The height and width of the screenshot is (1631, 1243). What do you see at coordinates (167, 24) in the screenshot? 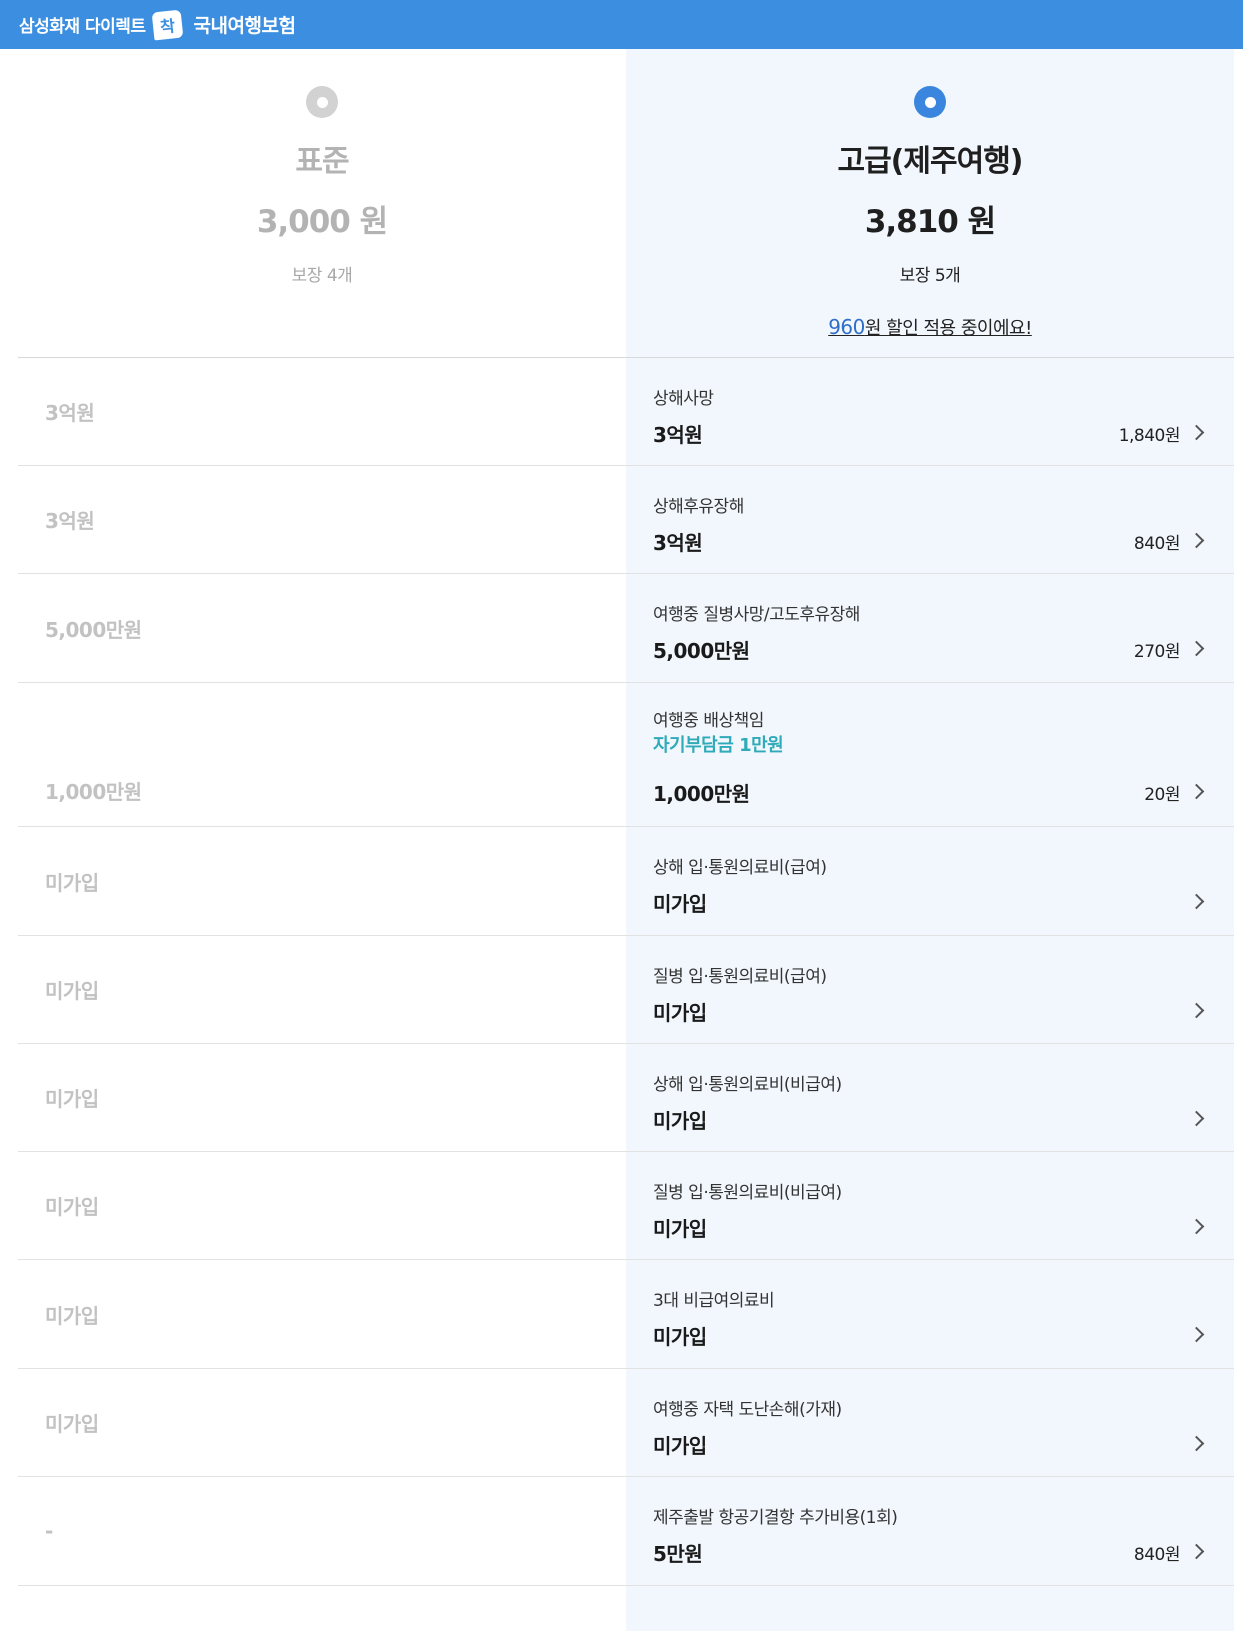
I see `brand-logo-icon: 착` at bounding box center [167, 24].